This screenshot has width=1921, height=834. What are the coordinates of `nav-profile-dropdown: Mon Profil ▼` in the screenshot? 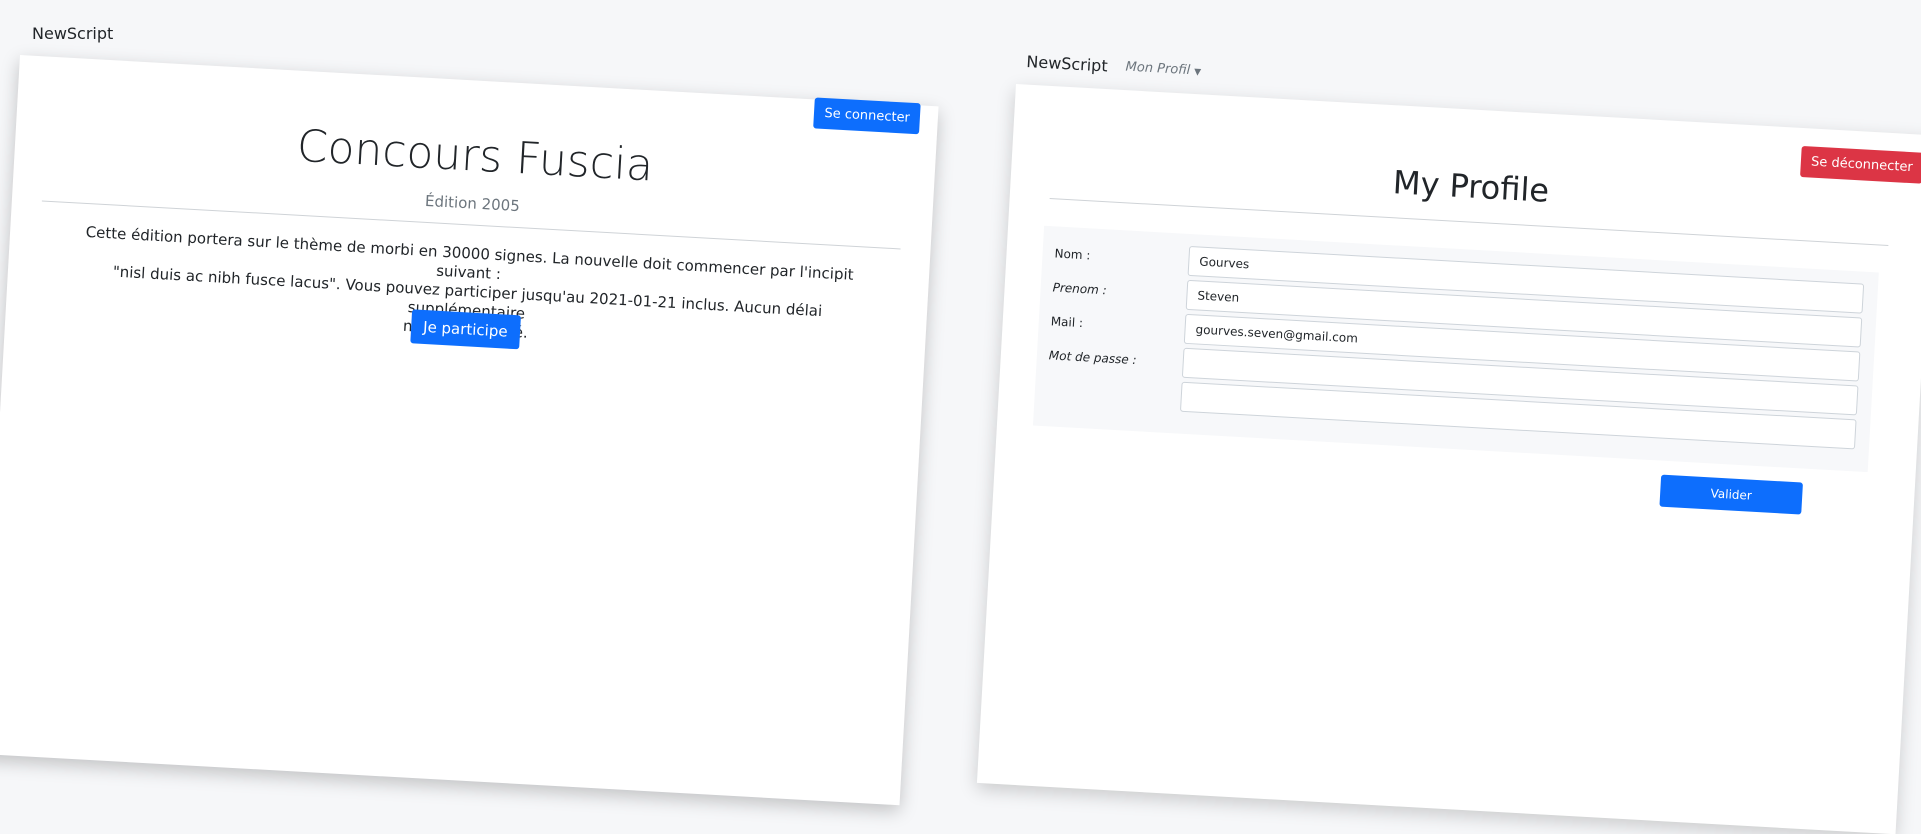 It's located at (1163, 69).